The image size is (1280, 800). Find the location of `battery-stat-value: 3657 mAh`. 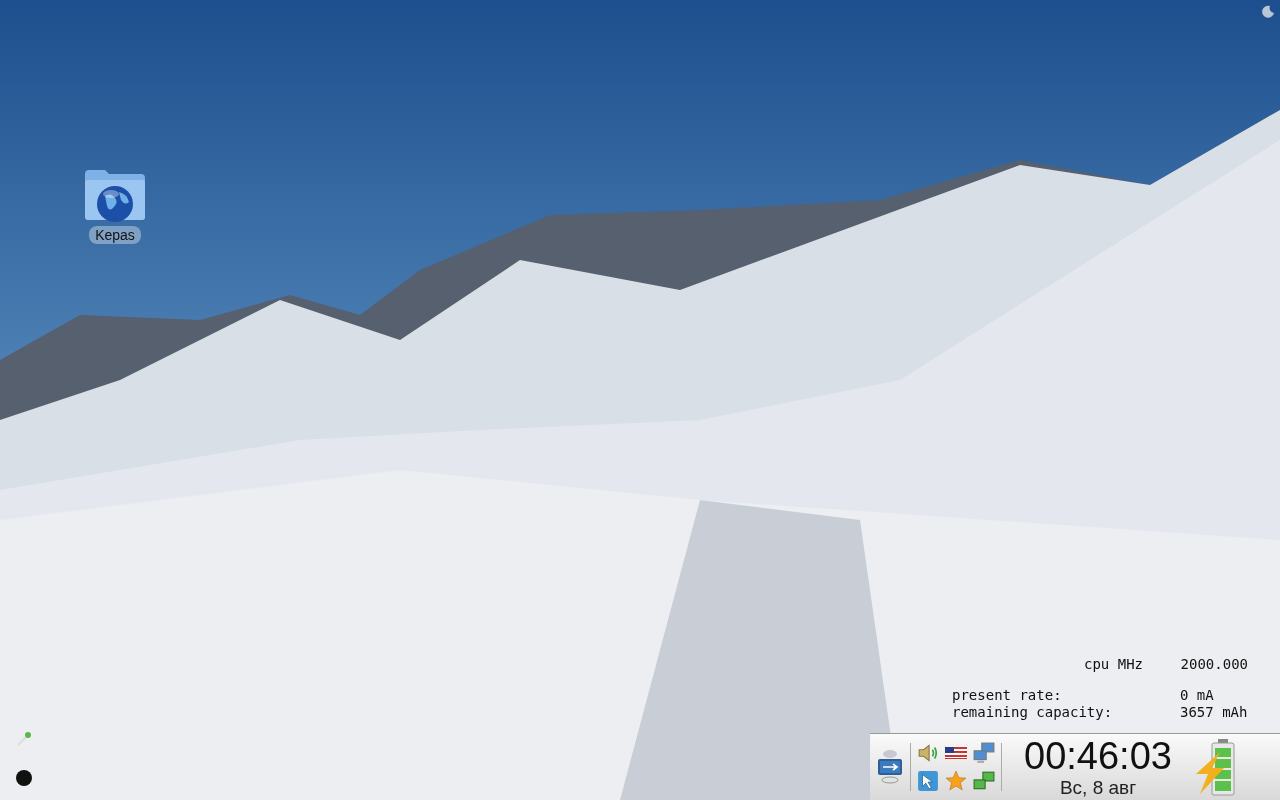

battery-stat-value: 3657 mAh is located at coordinates (1214, 712).